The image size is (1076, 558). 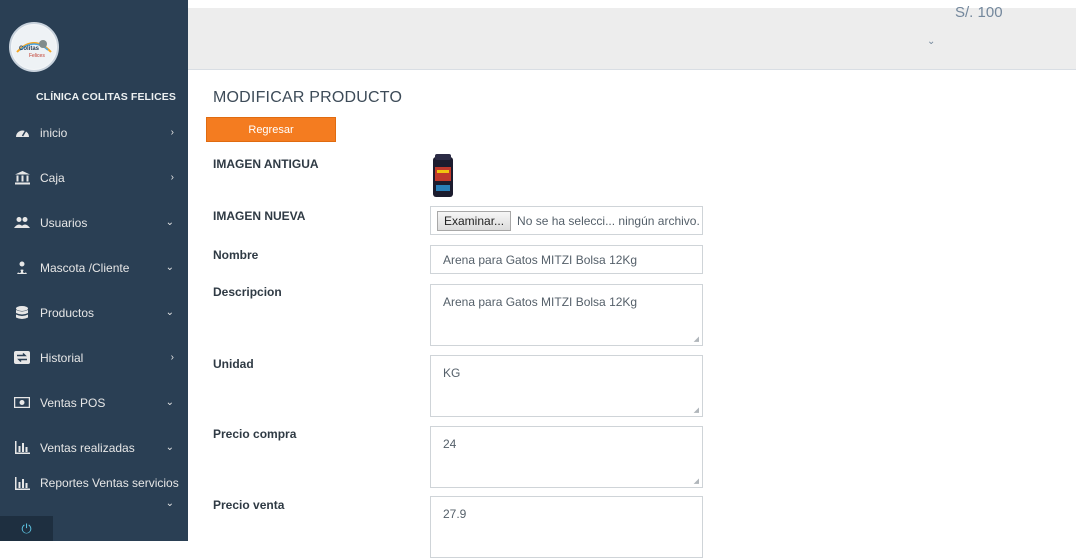 I want to click on file-status-text: No se ha selecci... ningún archivo., so click(x=608, y=220).